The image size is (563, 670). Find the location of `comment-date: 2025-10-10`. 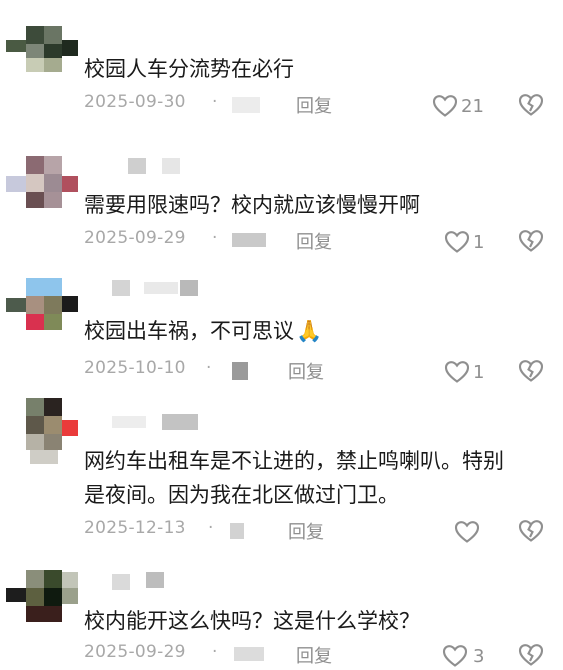

comment-date: 2025-10-10 is located at coordinates (135, 368).